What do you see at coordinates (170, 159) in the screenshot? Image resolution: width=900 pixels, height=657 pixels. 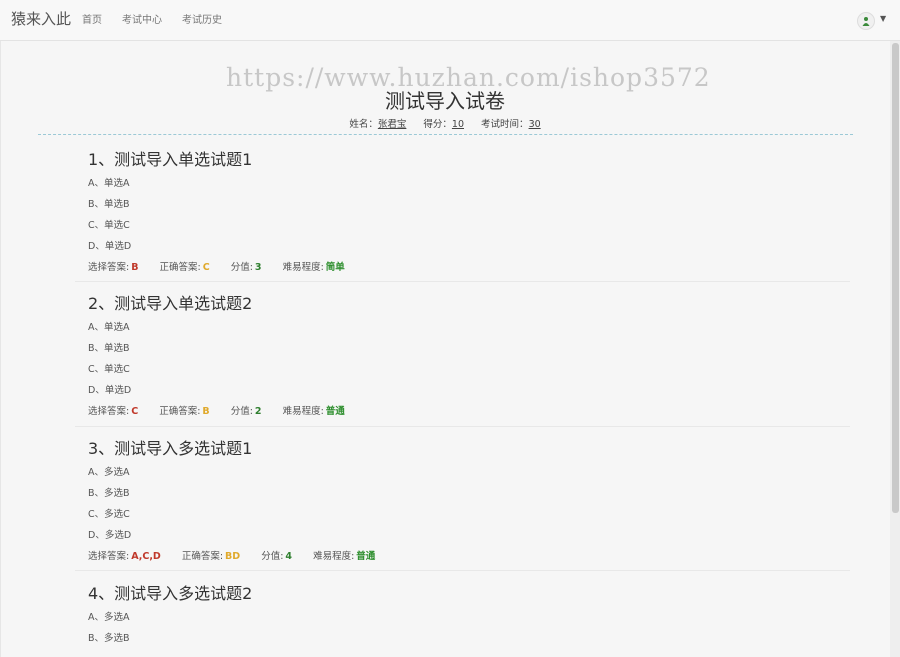 I see `question-title: 1、测试导入单选试题1` at bounding box center [170, 159].